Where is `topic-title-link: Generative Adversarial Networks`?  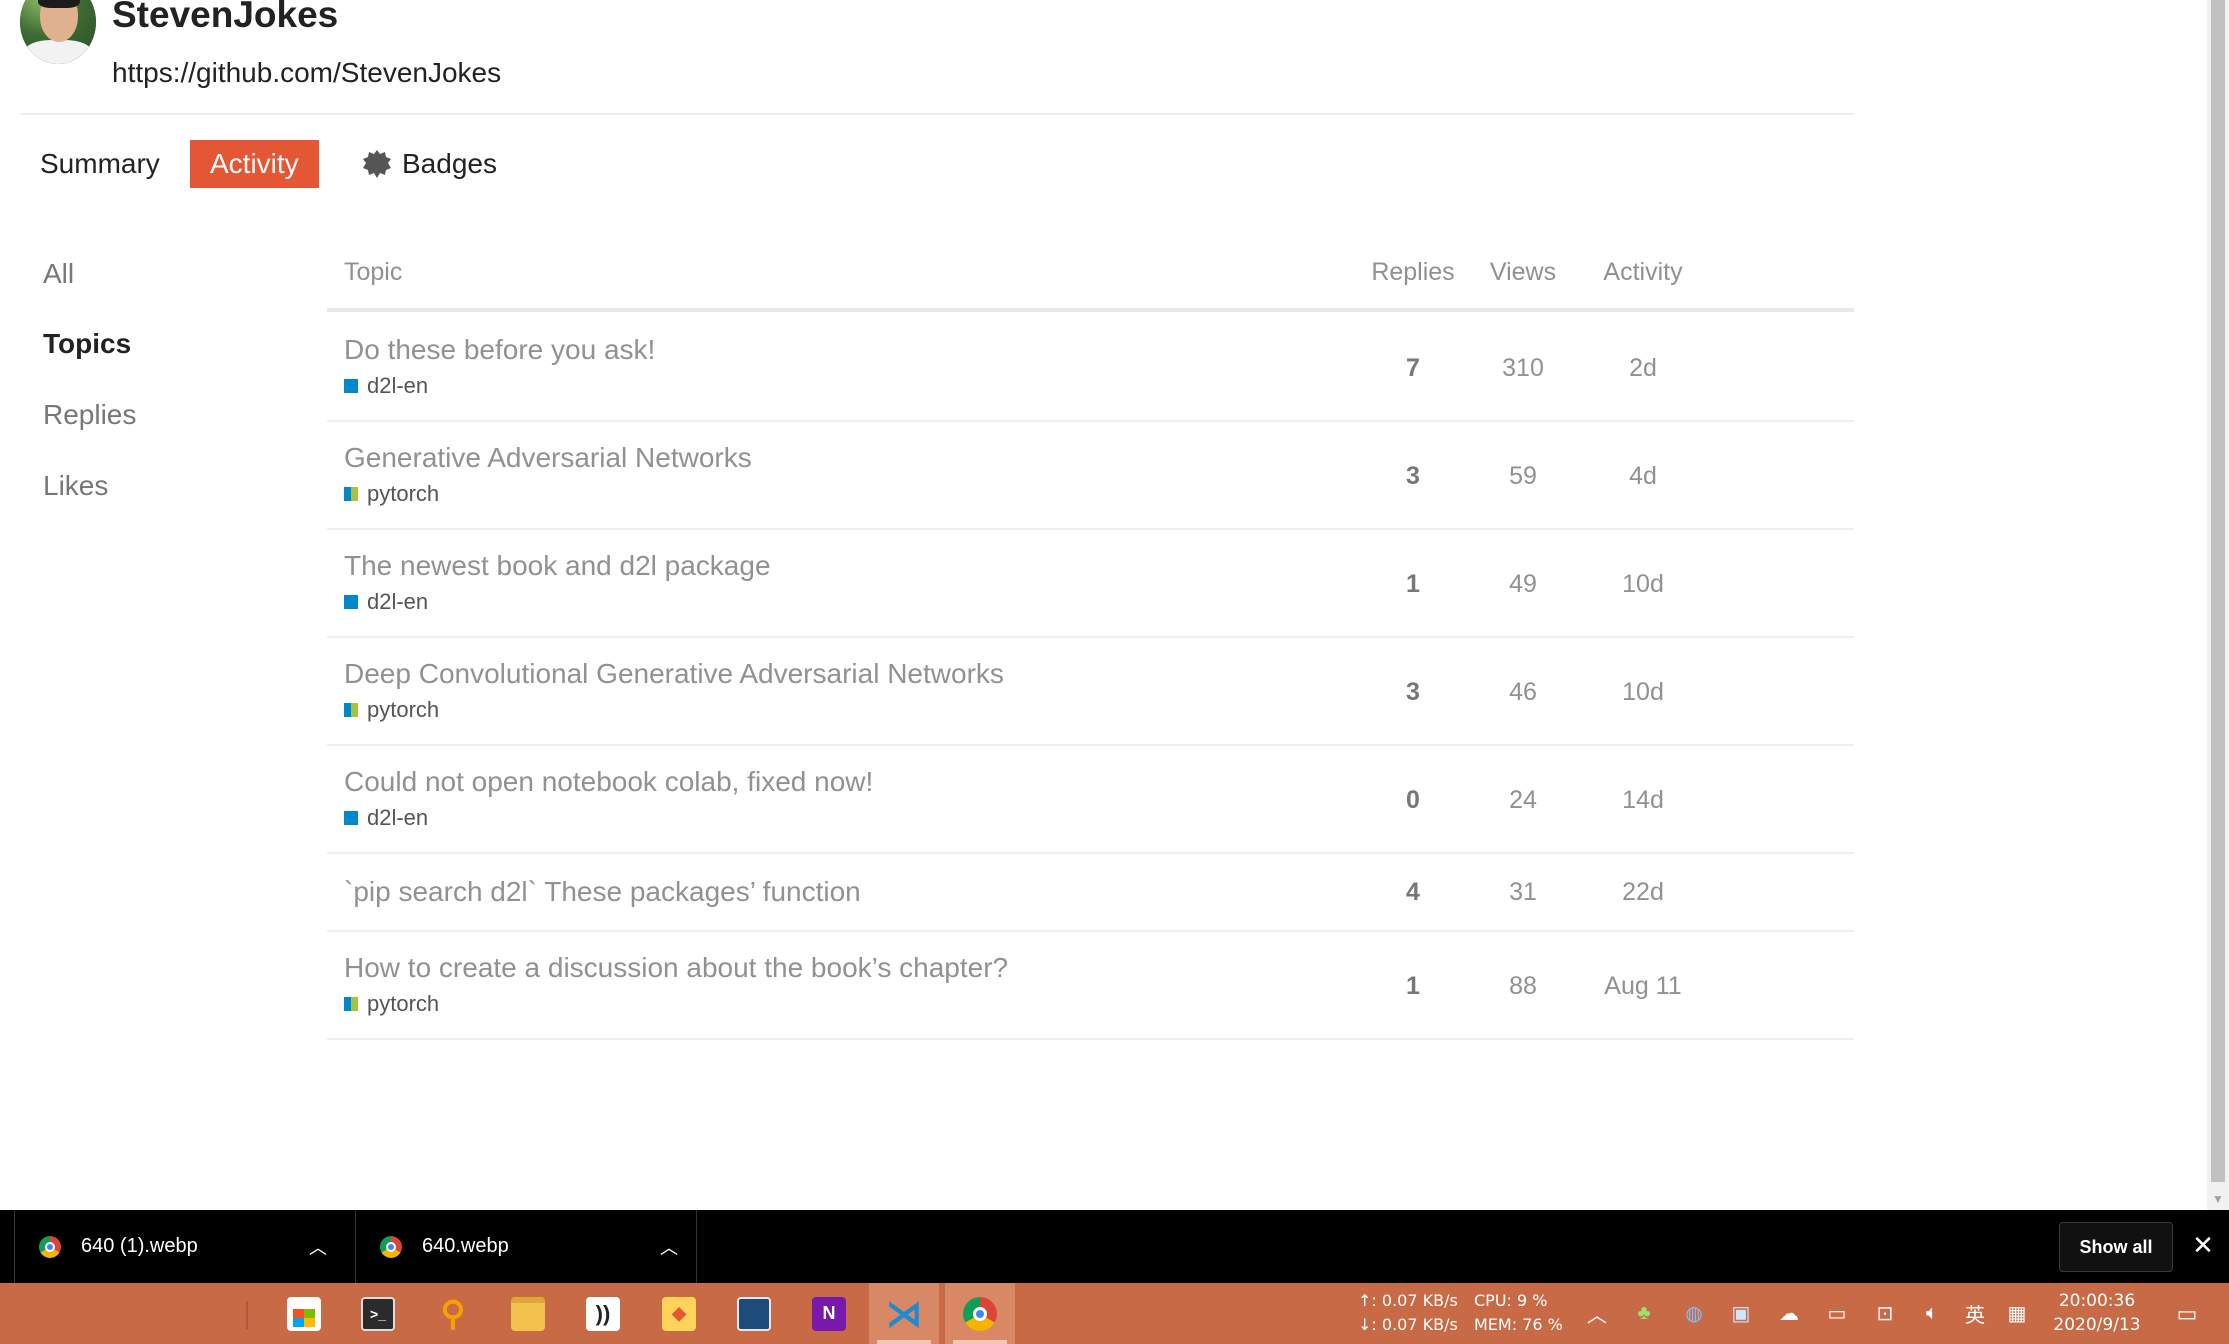
topic-title-link: Generative Adversarial Networks is located at coordinates (548, 458).